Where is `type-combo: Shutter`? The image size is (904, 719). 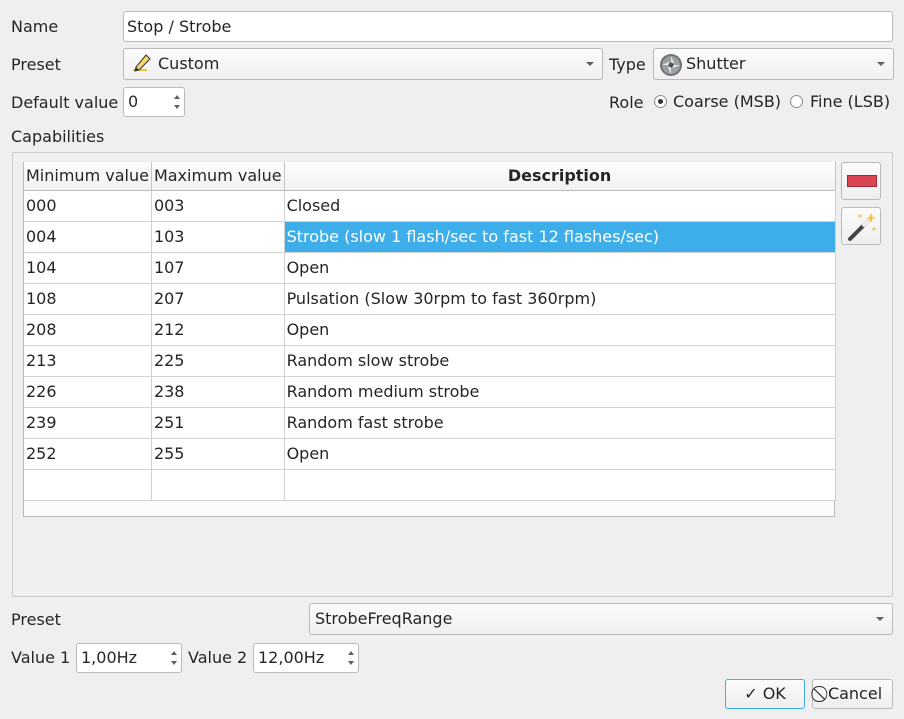 type-combo: Shutter is located at coordinates (773, 64).